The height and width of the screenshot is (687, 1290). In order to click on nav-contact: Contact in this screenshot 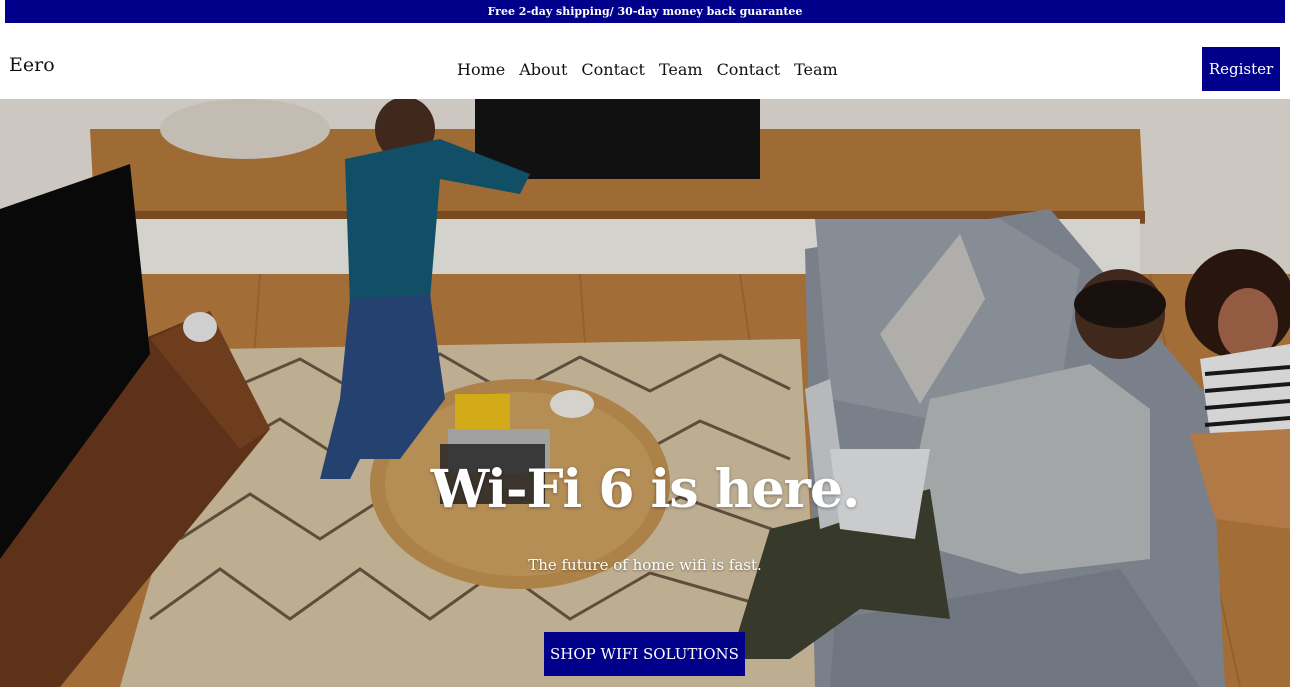, I will do `click(613, 69)`.